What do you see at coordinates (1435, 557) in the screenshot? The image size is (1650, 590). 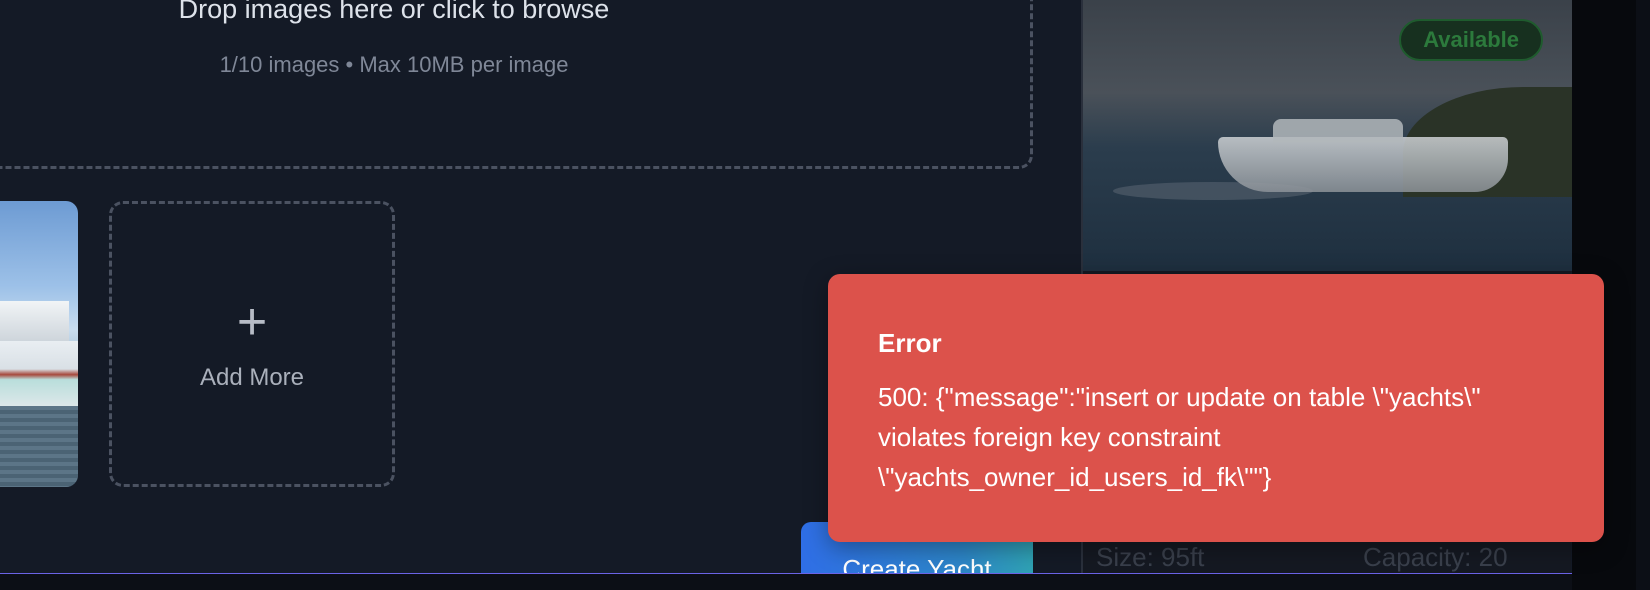 I see `preview-capacity: Capacity: 20` at bounding box center [1435, 557].